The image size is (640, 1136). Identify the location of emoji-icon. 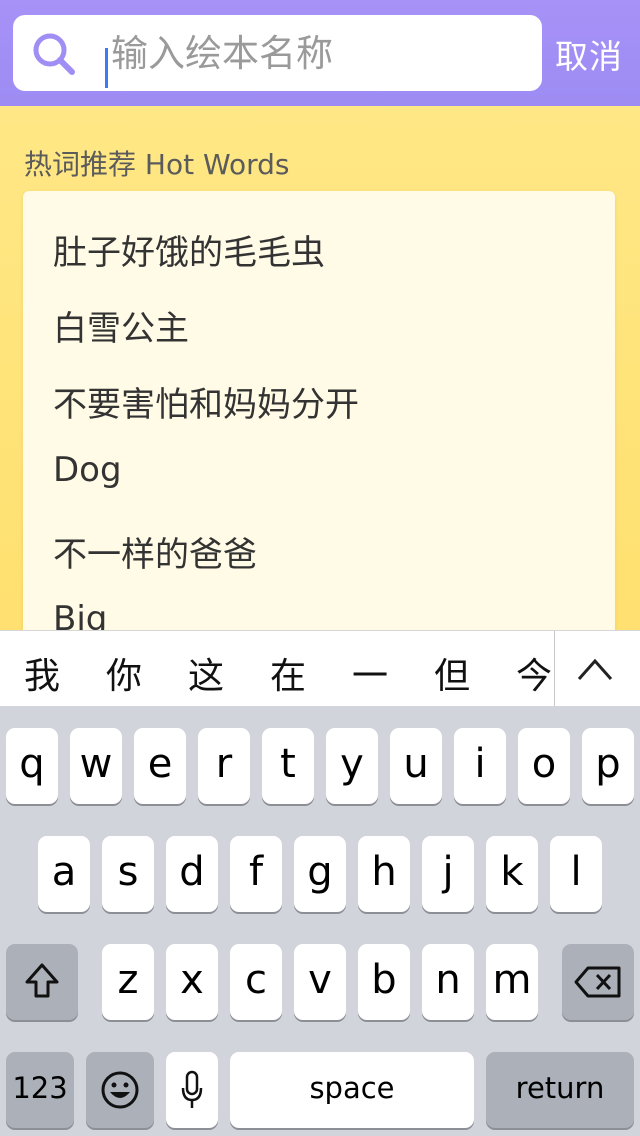
(120, 1090).